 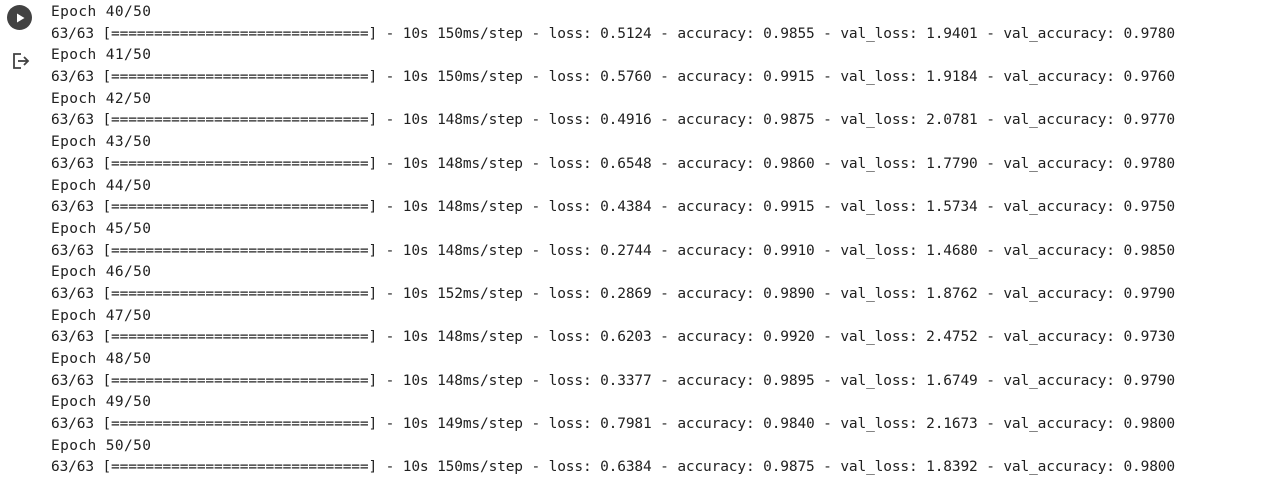 What do you see at coordinates (101, 55) in the screenshot?
I see `epoch-line: Epoch 41/50` at bounding box center [101, 55].